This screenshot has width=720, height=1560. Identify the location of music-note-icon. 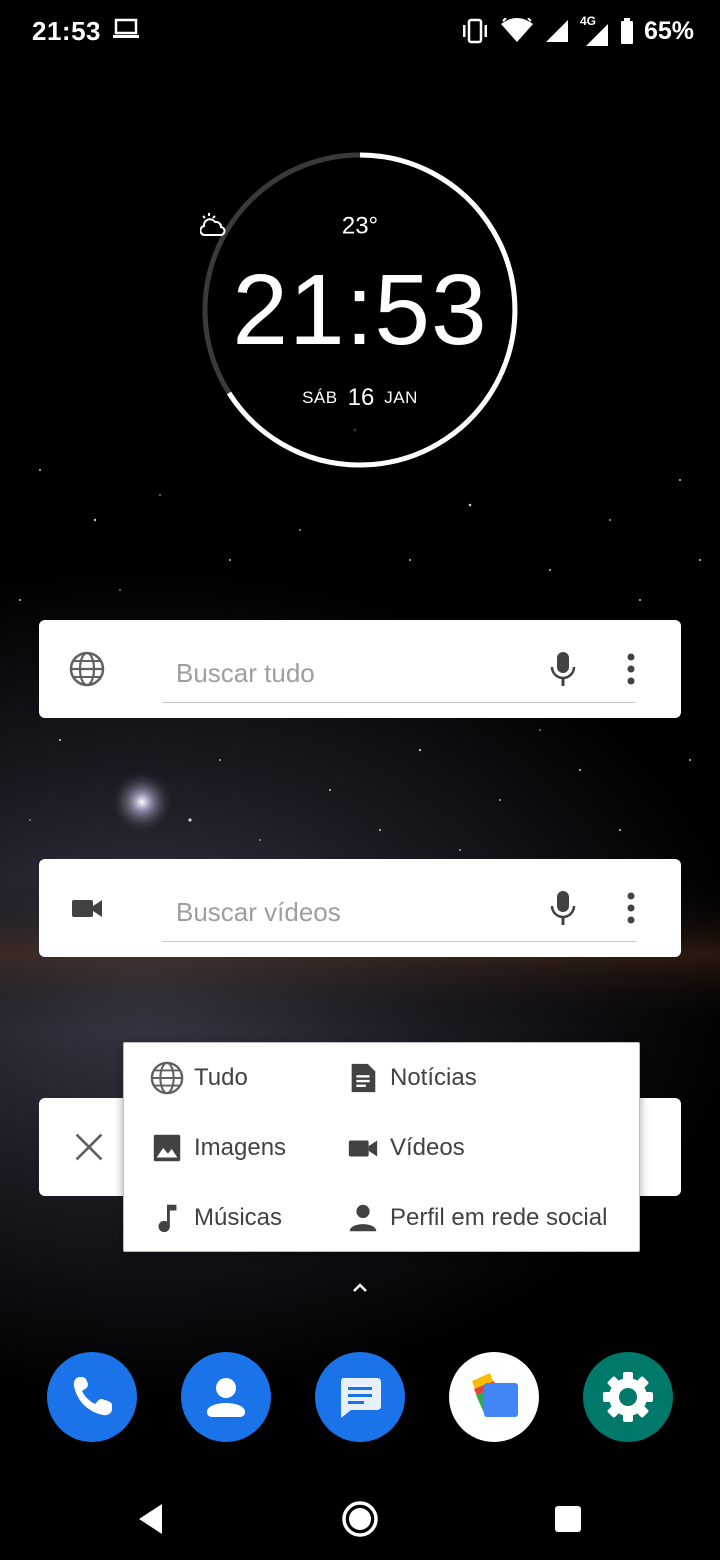
(167, 1218).